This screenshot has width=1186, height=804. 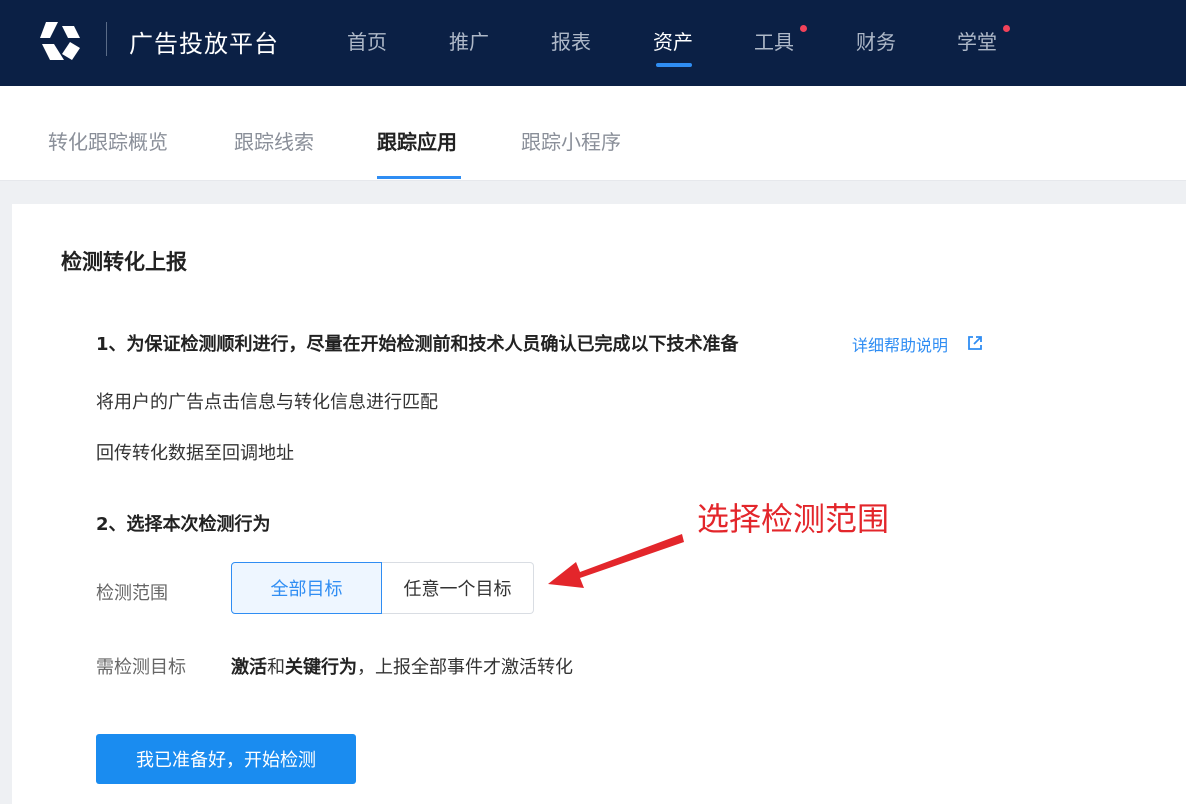 What do you see at coordinates (469, 40) in the screenshot?
I see `nav-item-promotion: 推广` at bounding box center [469, 40].